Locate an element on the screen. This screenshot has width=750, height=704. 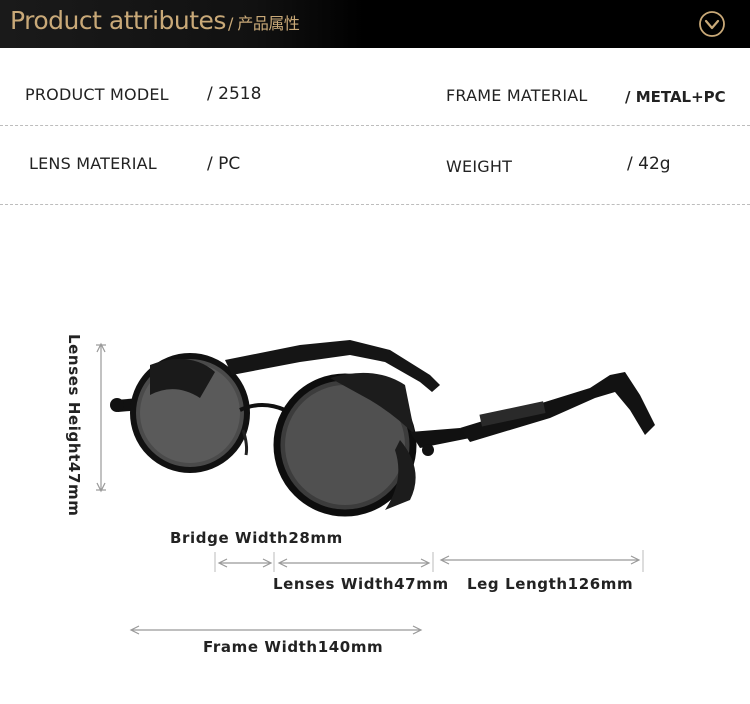
attr-value-product-model: / 2518 is located at coordinates (234, 94).